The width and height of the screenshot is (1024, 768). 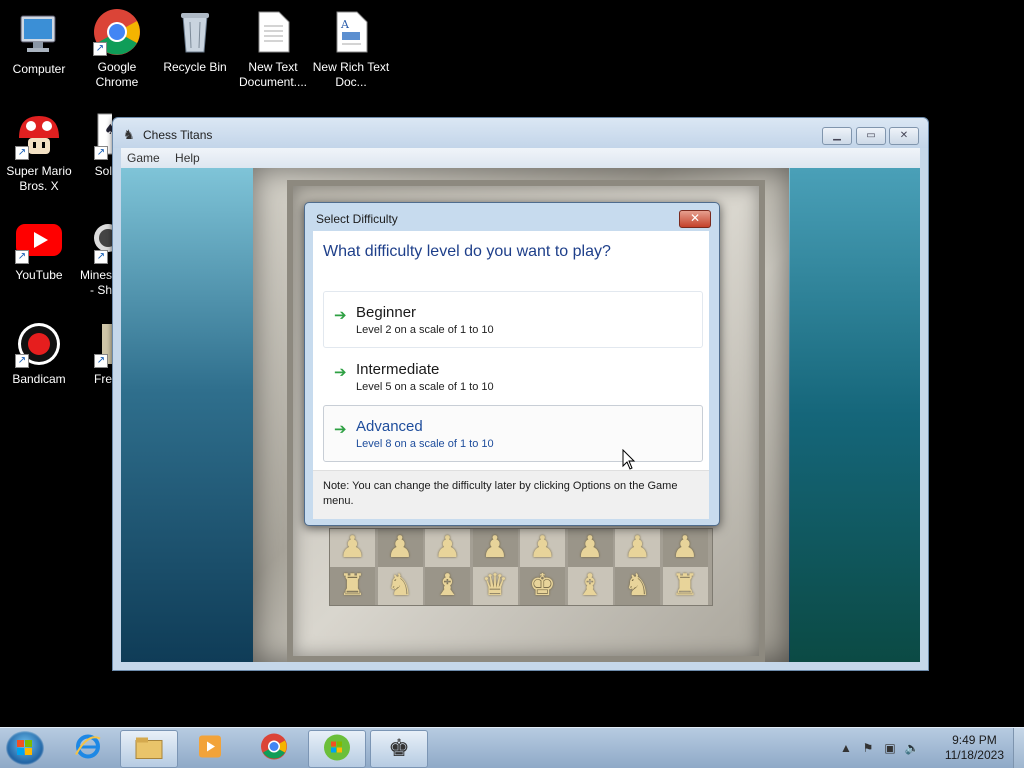 I want to click on desktop-icon-bandicam: ↗ Bandicam, so click(x=39, y=353).